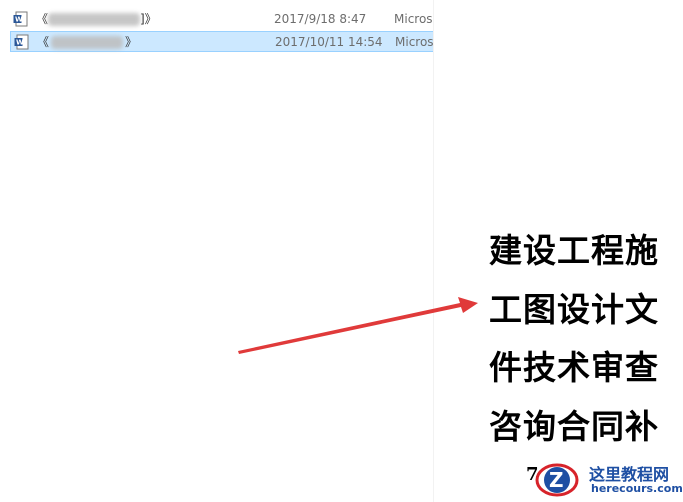  I want to click on annotation-caption: 建设工程施 工图设计文 件技术审查 咨询合同补, so click(586, 339).